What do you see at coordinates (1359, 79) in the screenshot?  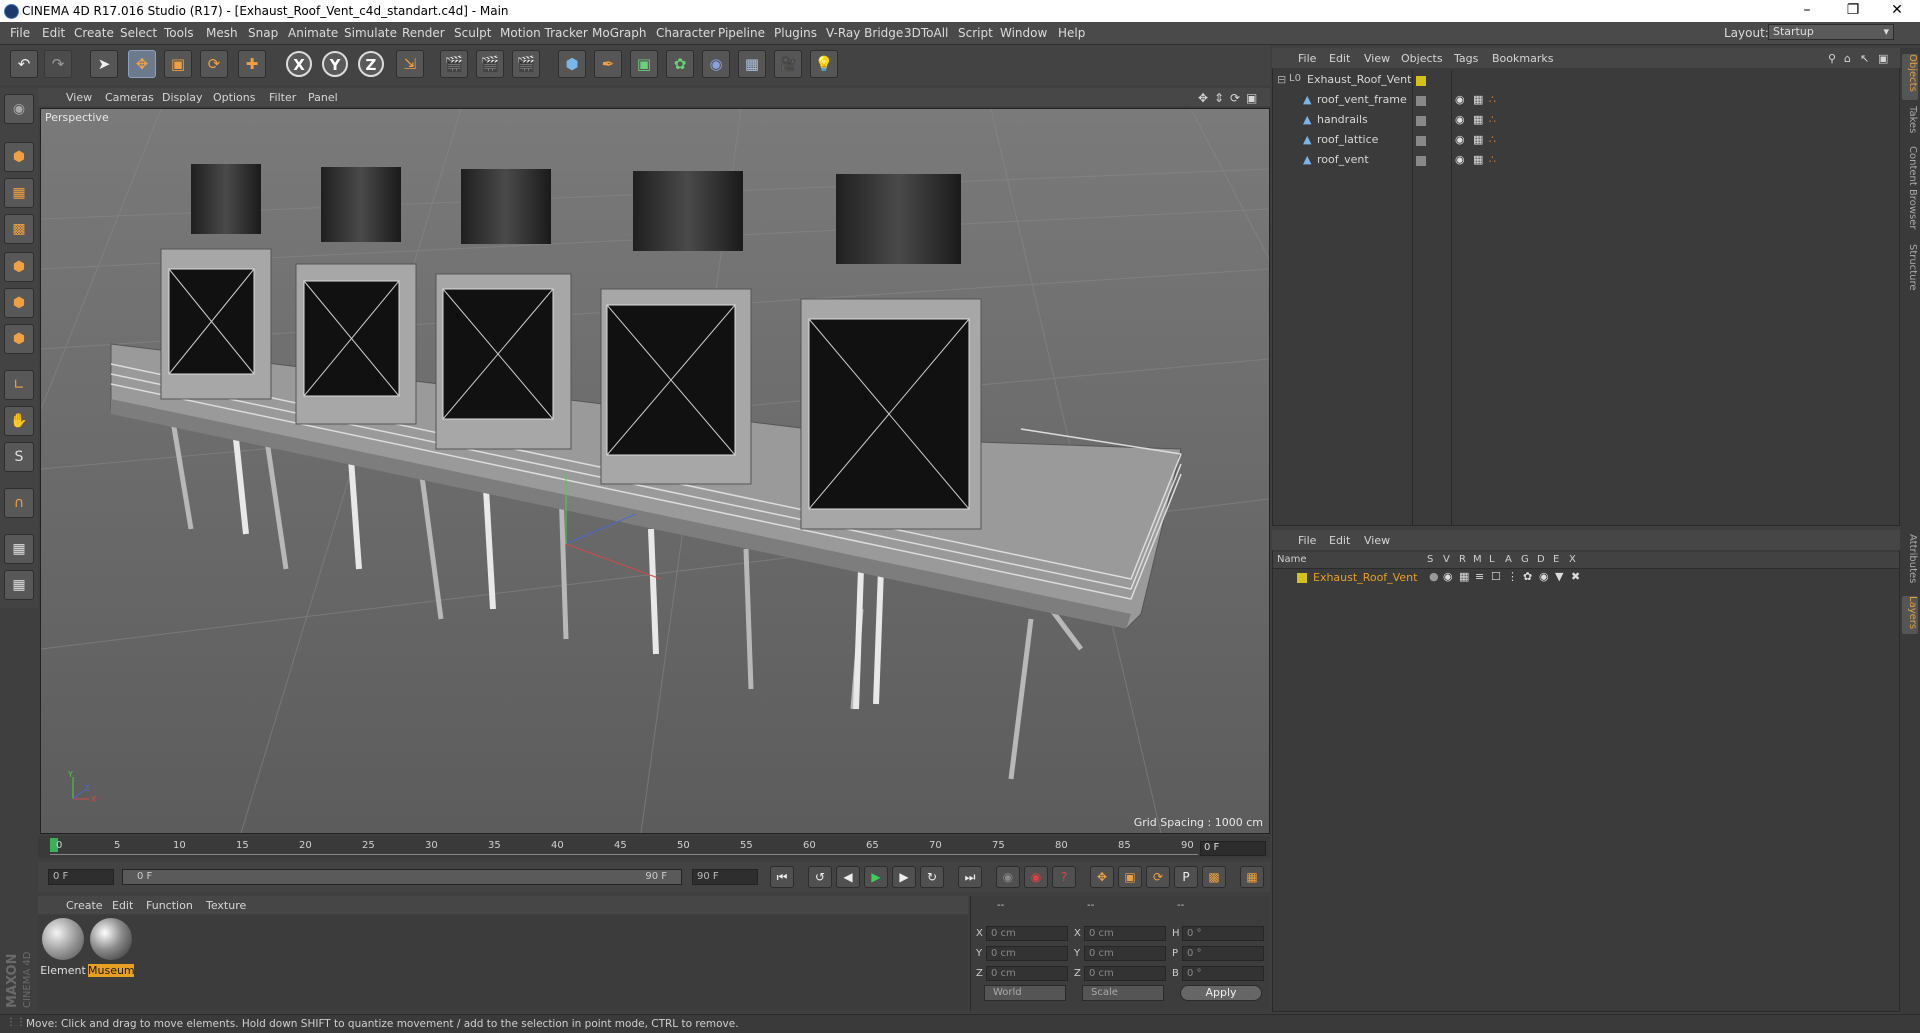 I see `object-name: Exhaust_Roof_Vent` at bounding box center [1359, 79].